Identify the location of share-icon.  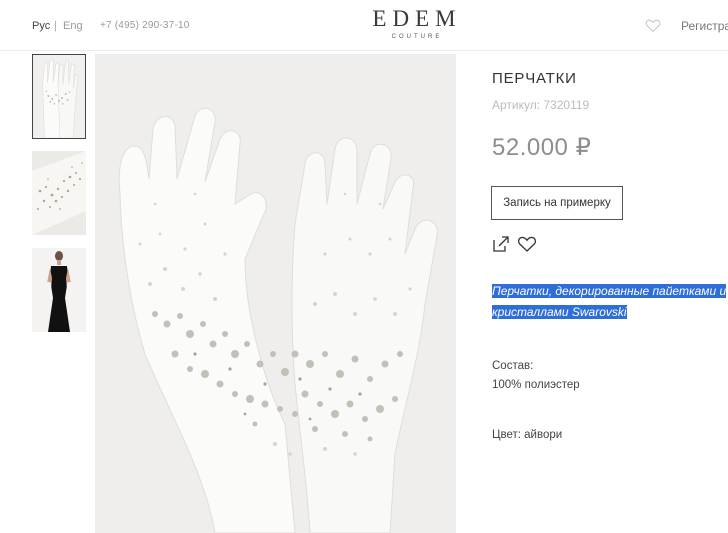
(501, 244).